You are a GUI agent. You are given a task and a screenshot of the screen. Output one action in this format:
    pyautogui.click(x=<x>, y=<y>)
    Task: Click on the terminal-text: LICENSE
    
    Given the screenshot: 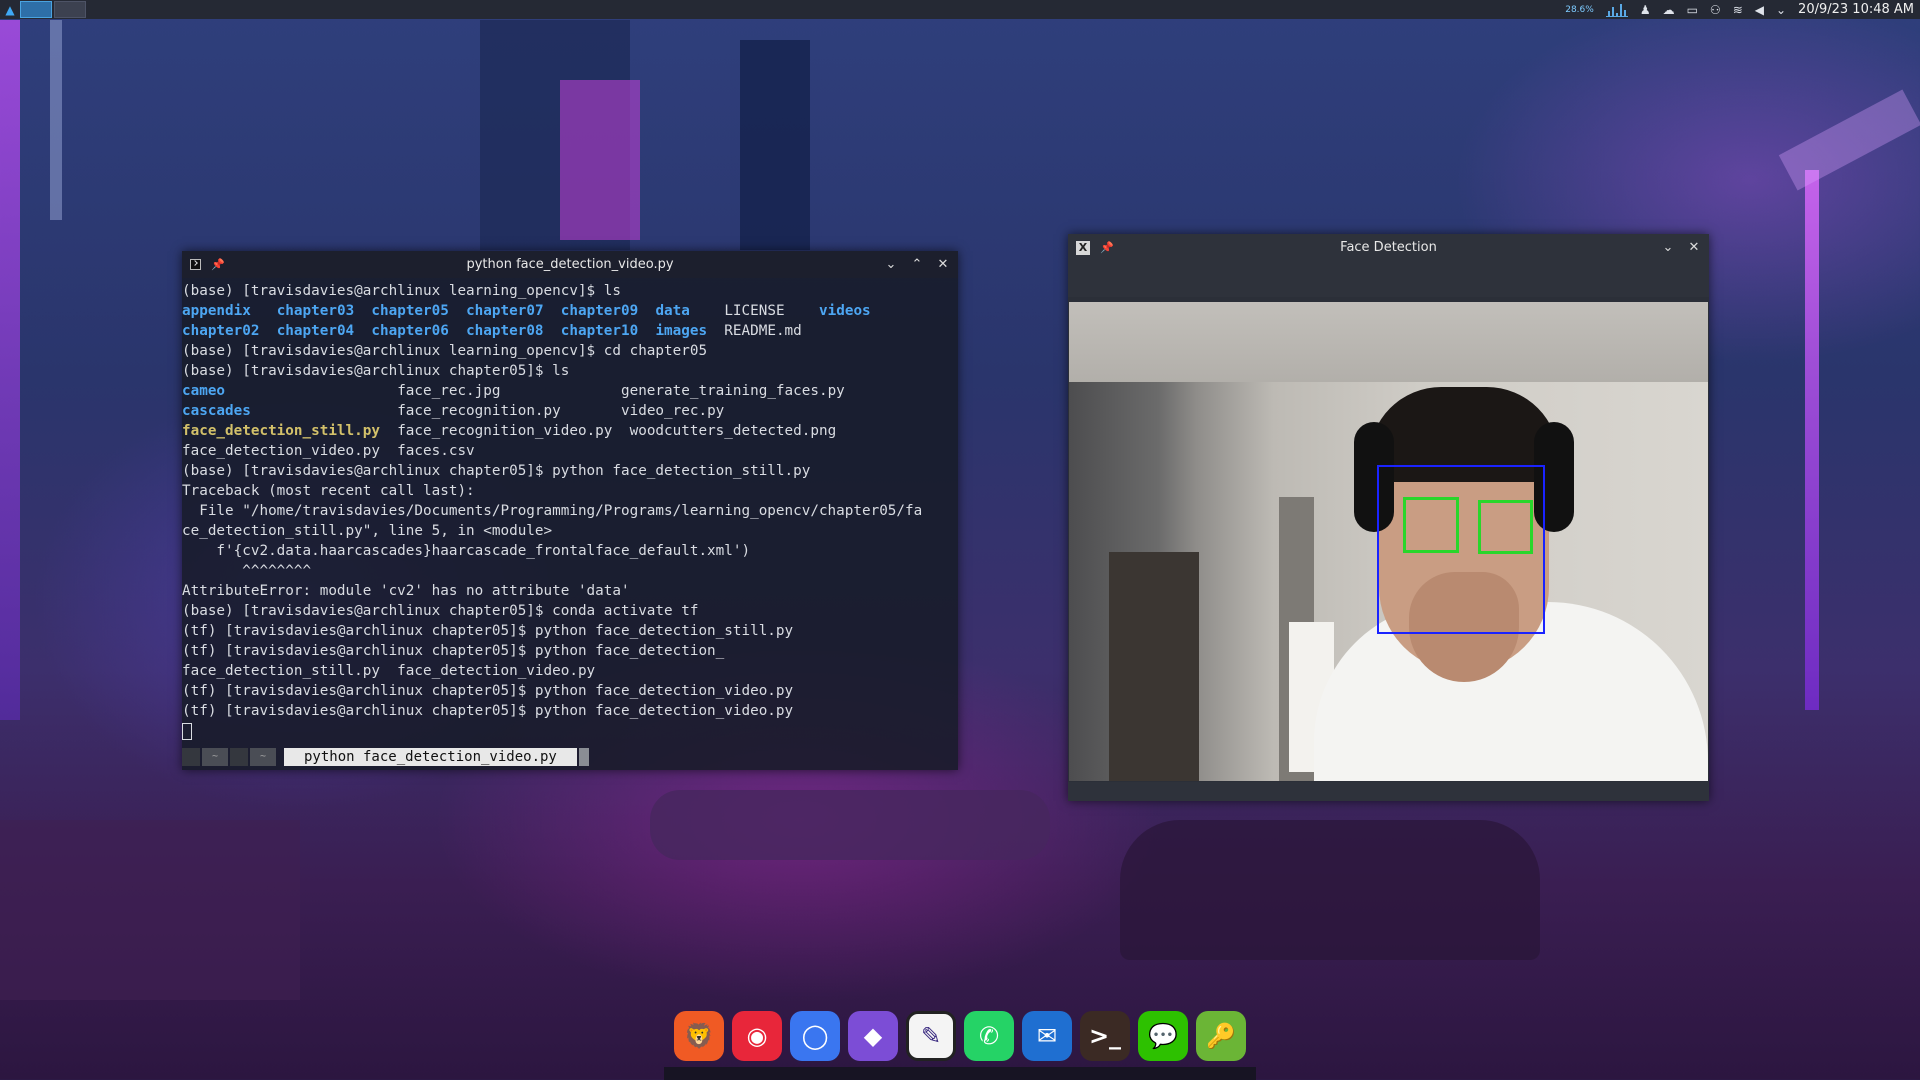 What is the action you would take?
    pyautogui.click(x=754, y=311)
    